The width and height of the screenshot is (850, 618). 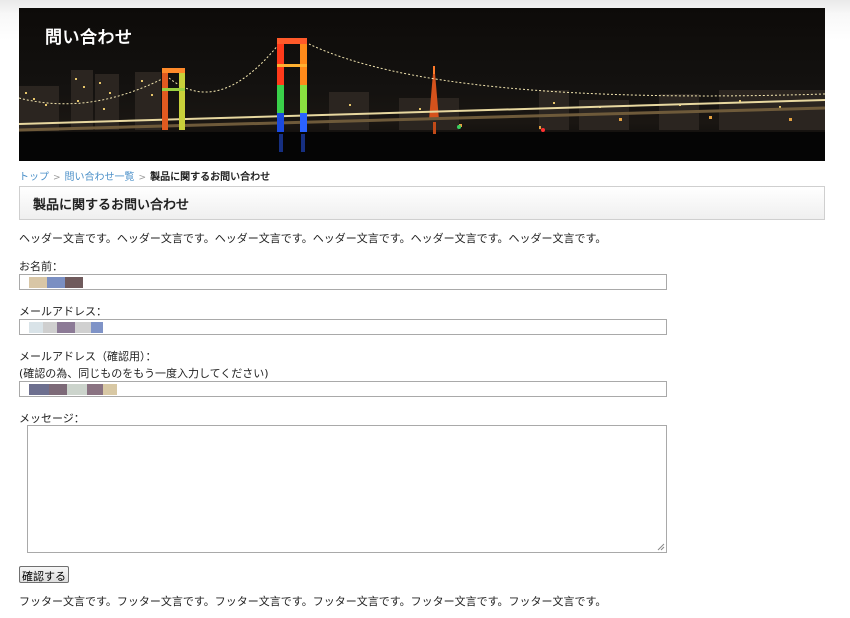 I want to click on message-label: メッセージ：, so click(x=52, y=418).